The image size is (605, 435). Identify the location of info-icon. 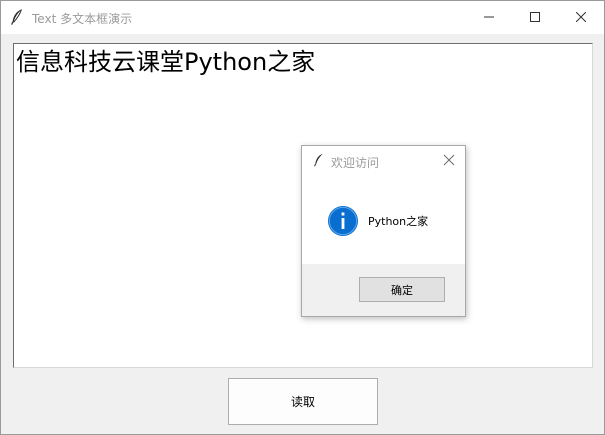
(343, 221).